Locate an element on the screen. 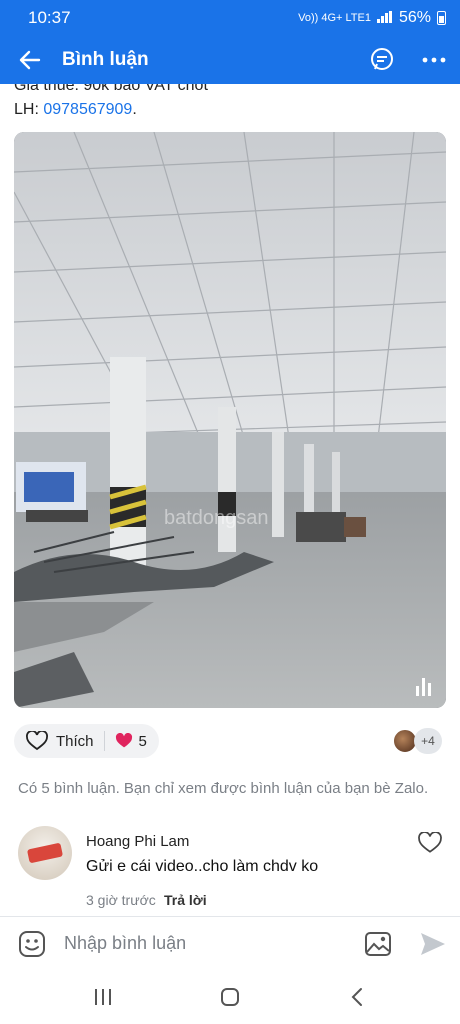 This screenshot has width=460, height=1024. chat-button is located at coordinates (382, 60).